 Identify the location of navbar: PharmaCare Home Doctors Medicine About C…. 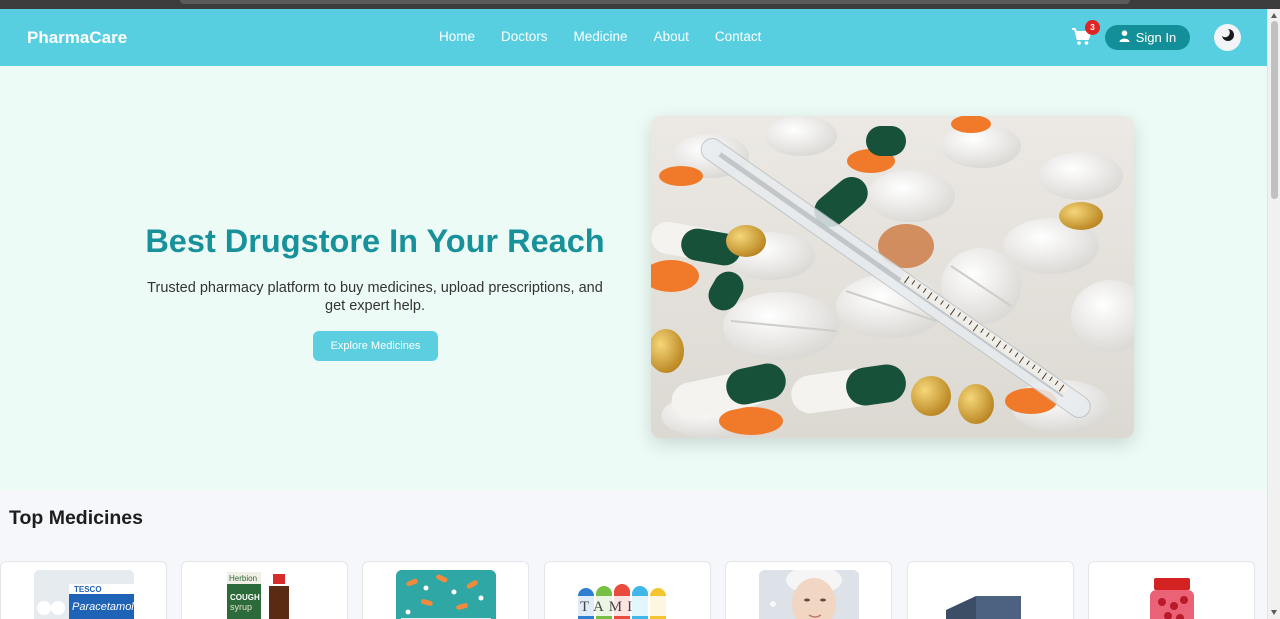
(633, 37).